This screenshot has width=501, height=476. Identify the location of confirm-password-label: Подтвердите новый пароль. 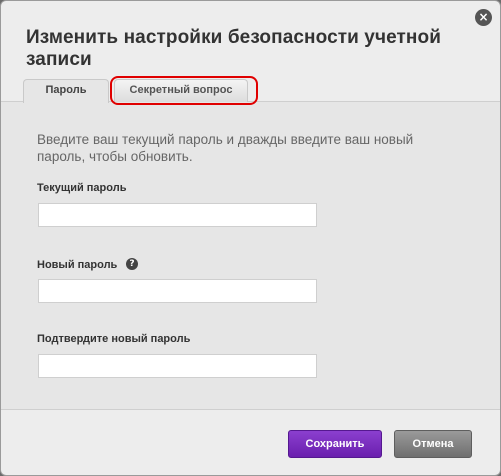
(114, 339).